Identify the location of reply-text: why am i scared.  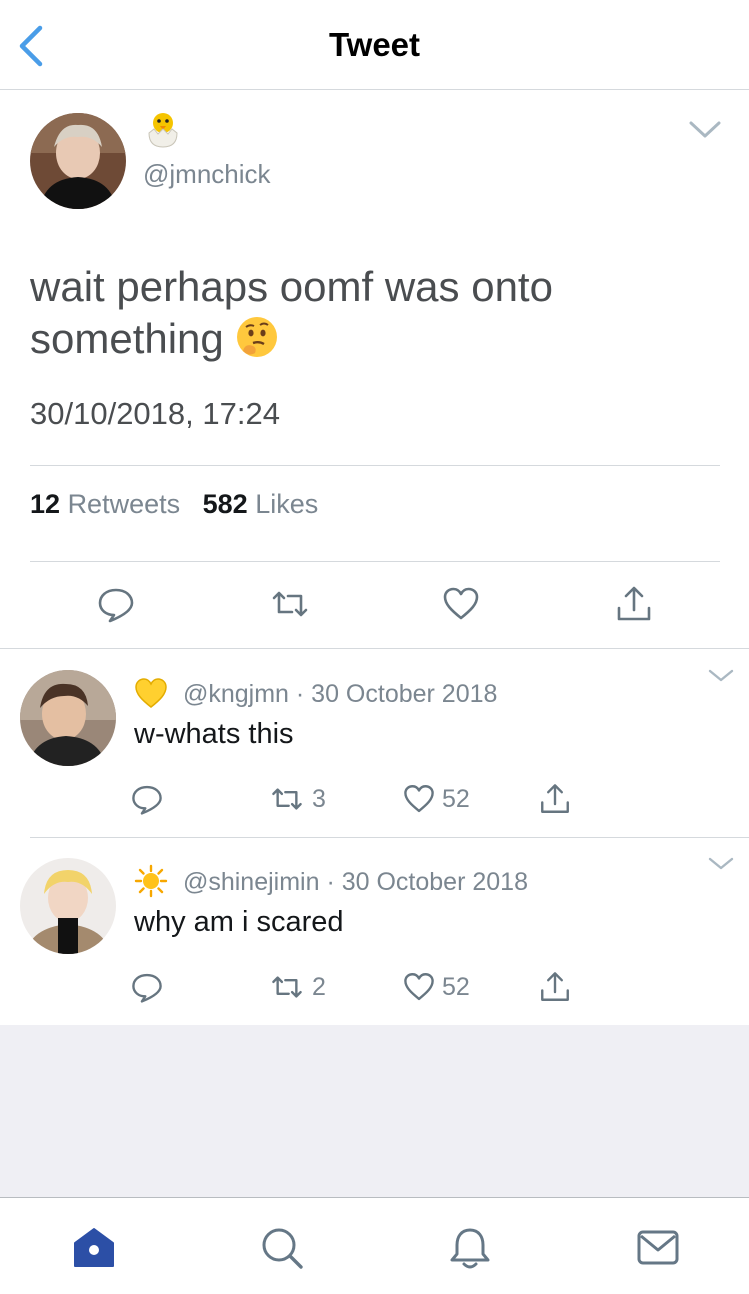
(239, 922).